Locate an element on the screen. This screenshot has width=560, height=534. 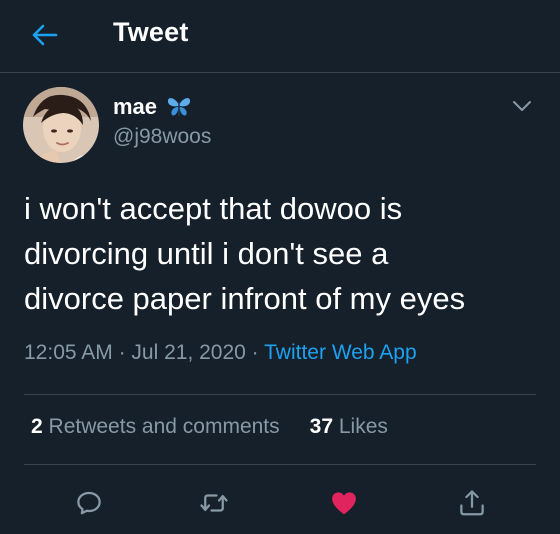
avatar is located at coordinates (61, 125).